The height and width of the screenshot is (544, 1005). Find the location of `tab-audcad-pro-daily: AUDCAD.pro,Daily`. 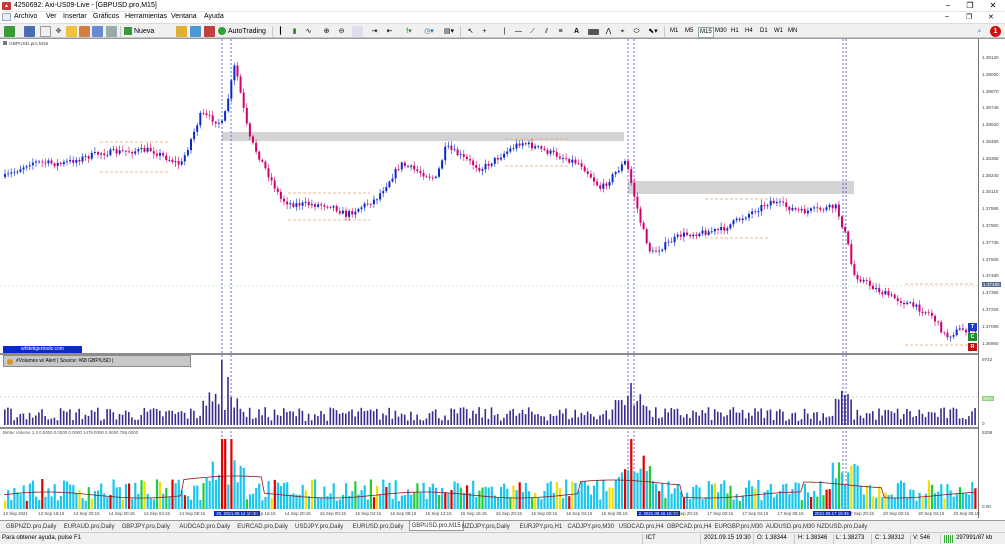

tab-audcad-pro-daily: AUDCAD.pro,Daily is located at coordinates (204, 527).